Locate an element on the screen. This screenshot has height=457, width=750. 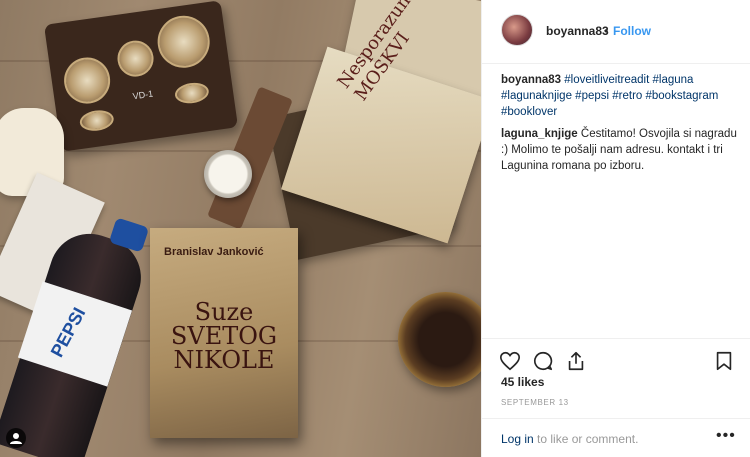
comment-icon is located at coordinates (543, 361).